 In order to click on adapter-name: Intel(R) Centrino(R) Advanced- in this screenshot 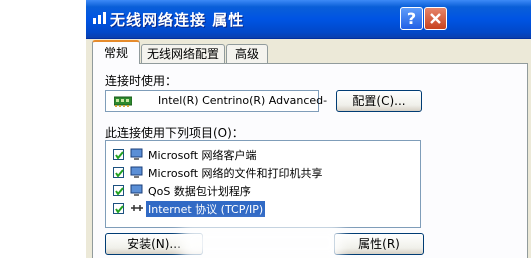, I will do `click(243, 100)`.